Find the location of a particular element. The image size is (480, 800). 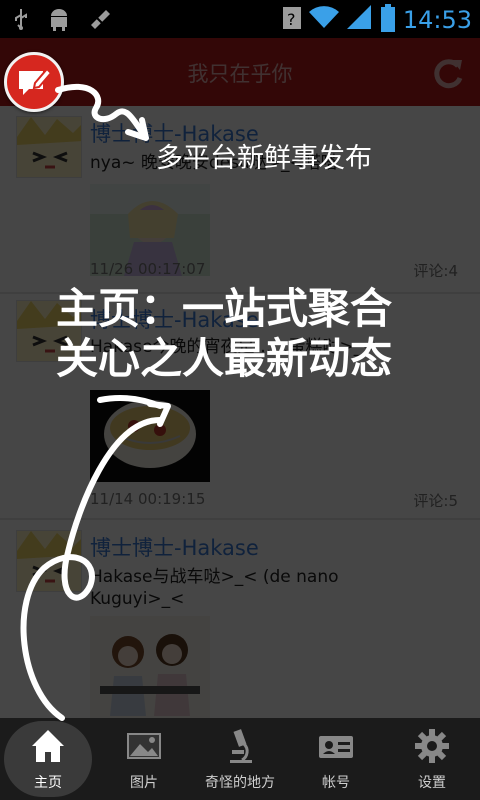

page-title: 我只在乎你 is located at coordinates (240, 74).